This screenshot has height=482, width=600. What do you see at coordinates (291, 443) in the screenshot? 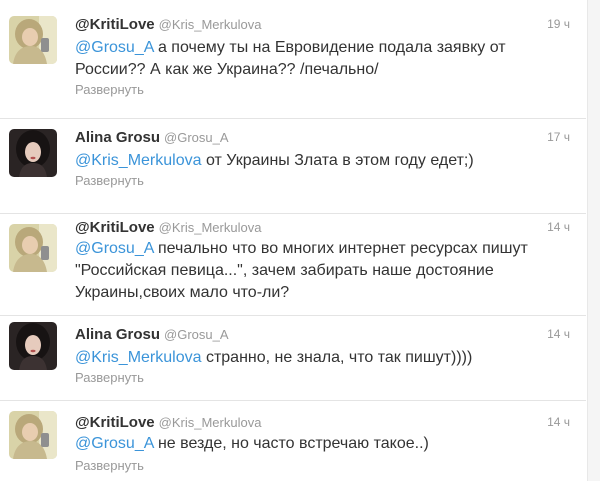
I see `tweet-body: не везде, но часто встречаю такое..)` at bounding box center [291, 443].